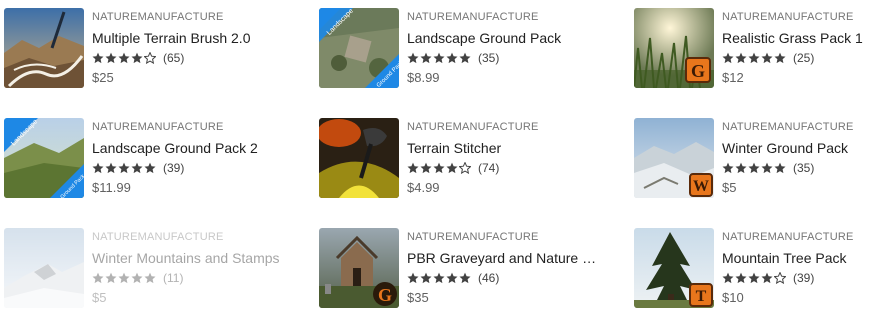  I want to click on rating-row: (74), so click(505, 168).